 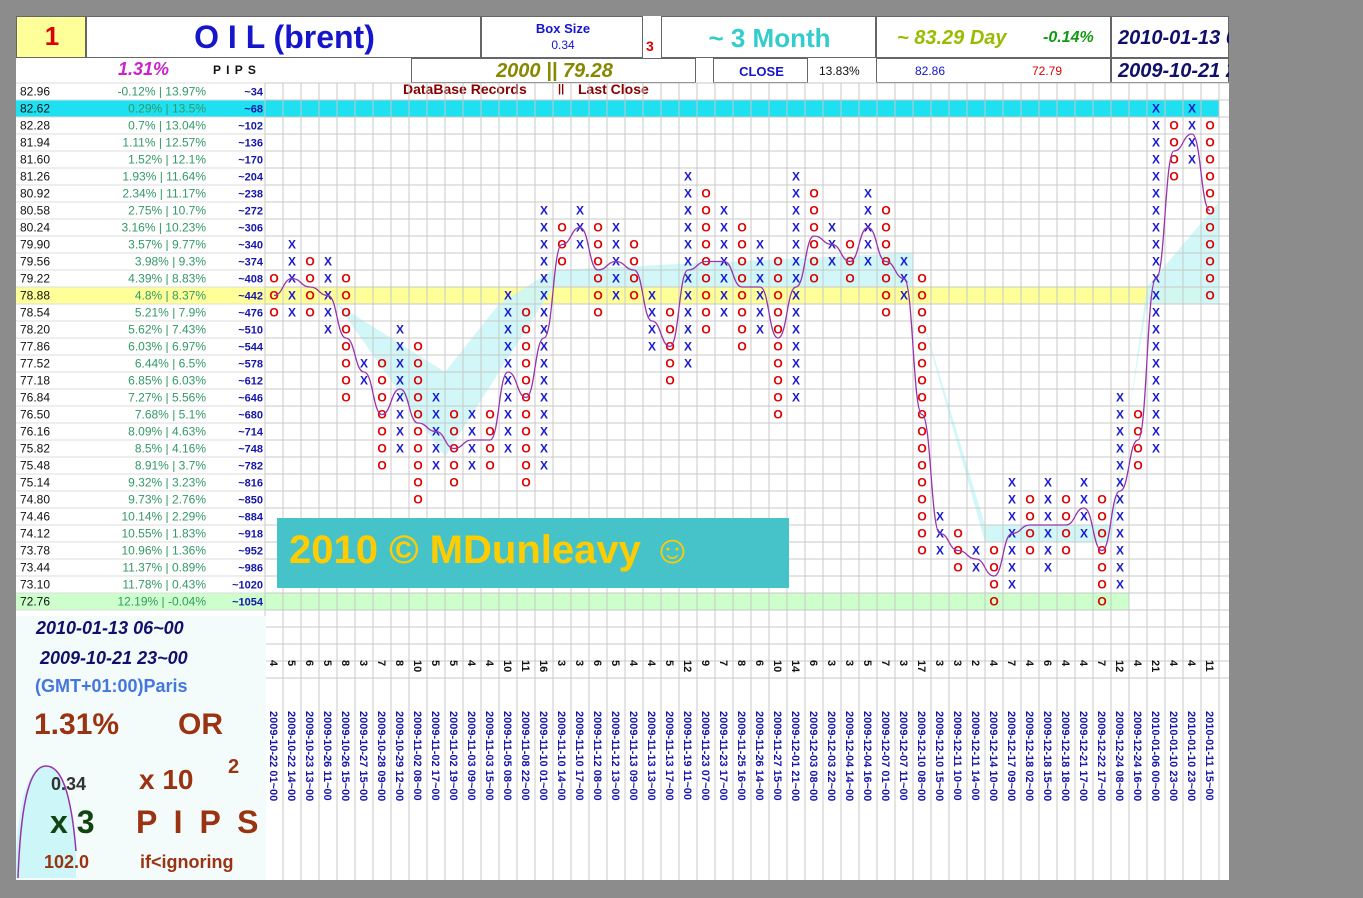 I want to click on percent-label: 5.21% | 7.9%, so click(x=170, y=313).